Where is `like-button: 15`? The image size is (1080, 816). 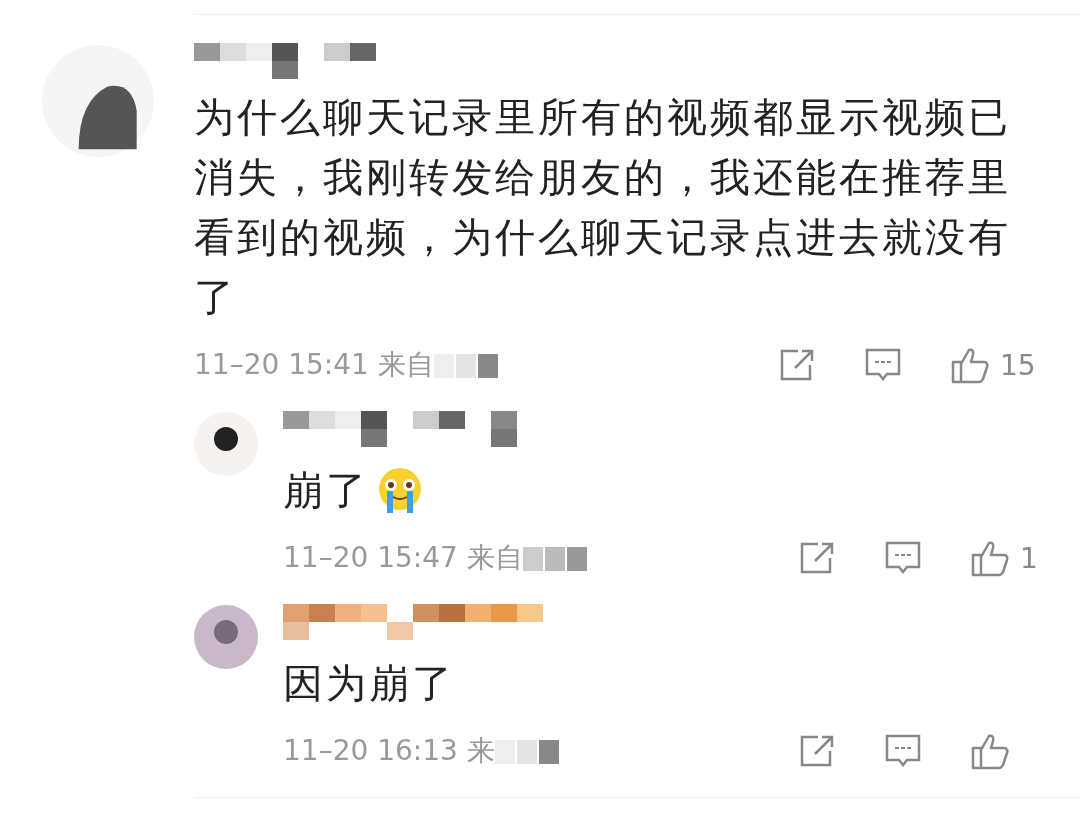
like-button: 15 is located at coordinates (995, 365).